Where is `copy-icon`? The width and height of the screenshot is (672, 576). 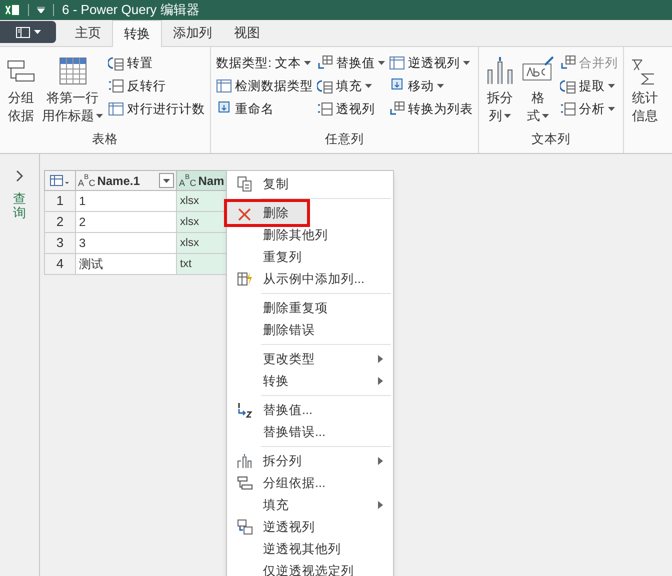
copy-icon is located at coordinates (245, 184).